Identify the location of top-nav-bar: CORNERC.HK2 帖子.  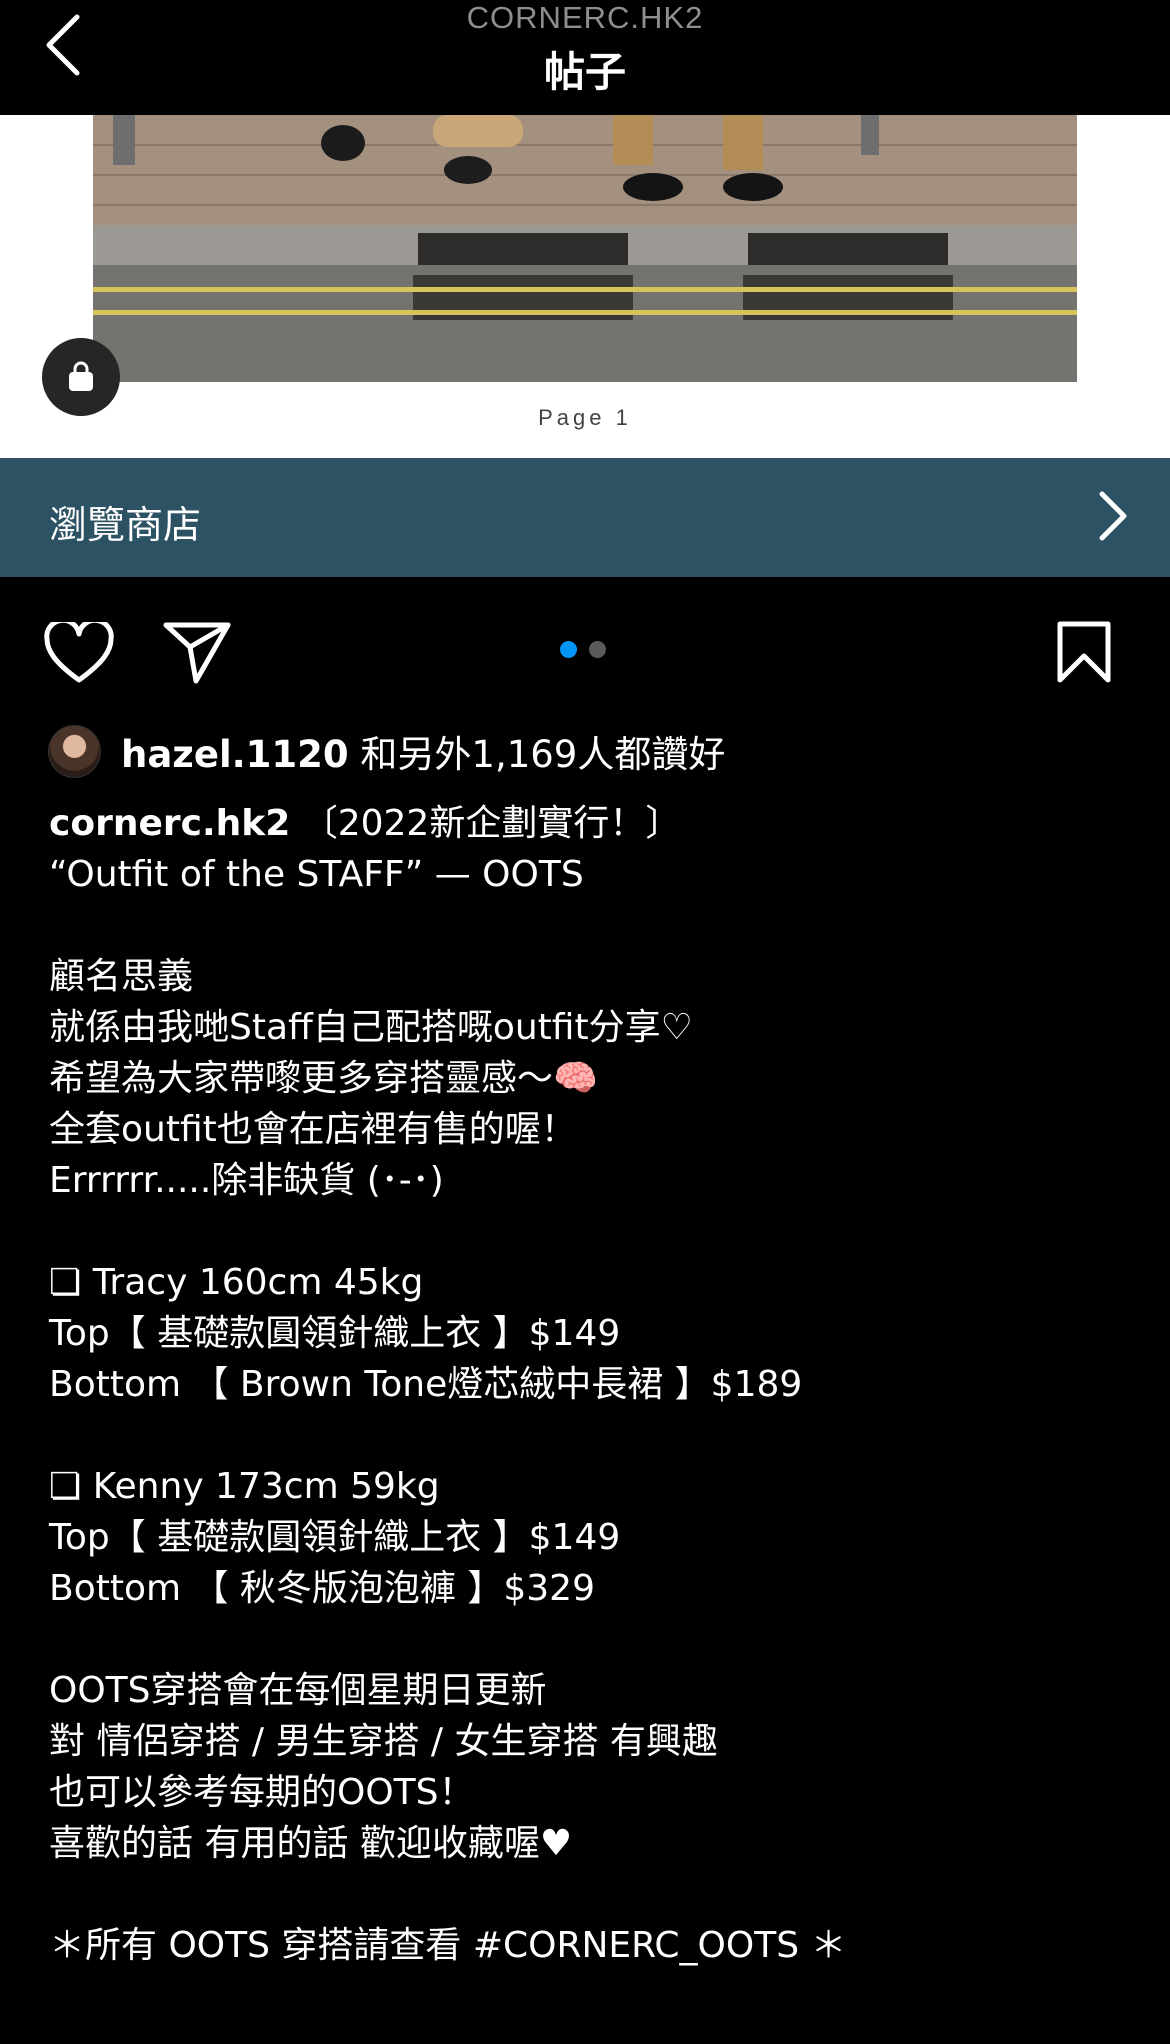
(585, 57).